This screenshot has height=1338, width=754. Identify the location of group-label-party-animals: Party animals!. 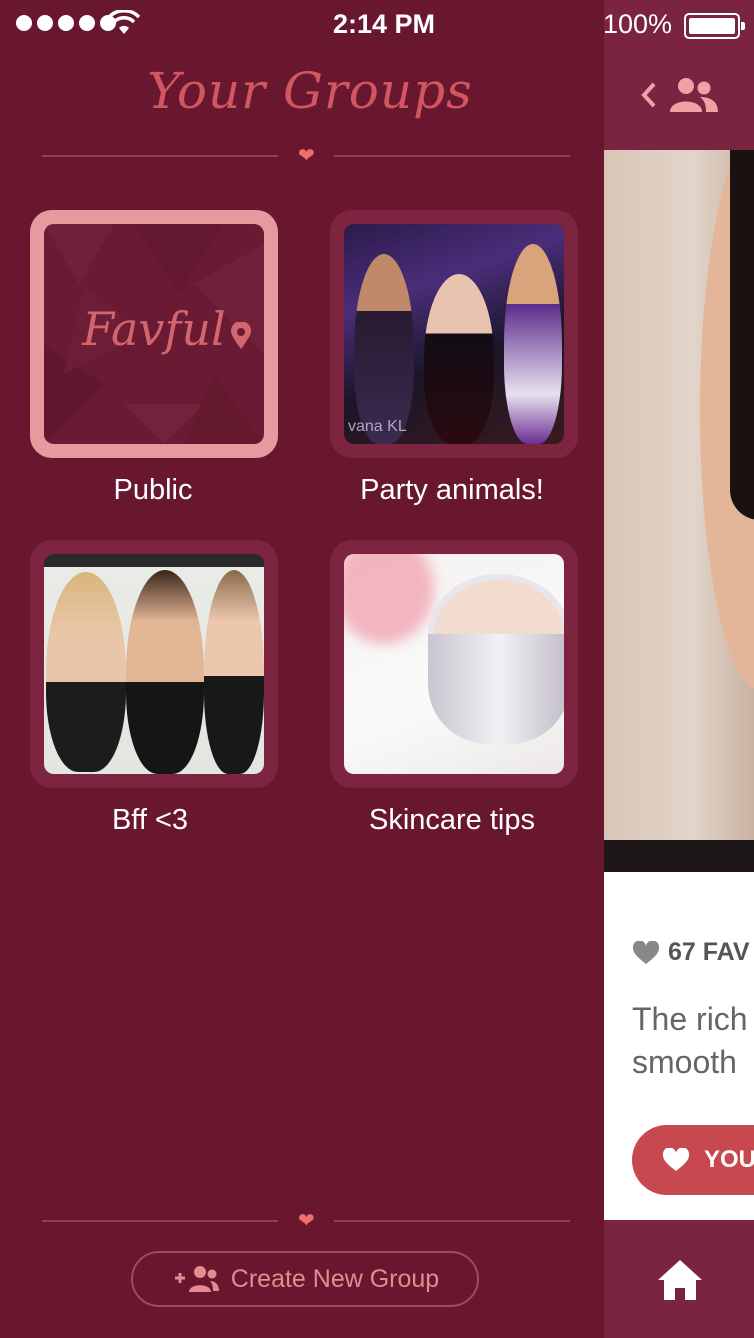
(452, 490).